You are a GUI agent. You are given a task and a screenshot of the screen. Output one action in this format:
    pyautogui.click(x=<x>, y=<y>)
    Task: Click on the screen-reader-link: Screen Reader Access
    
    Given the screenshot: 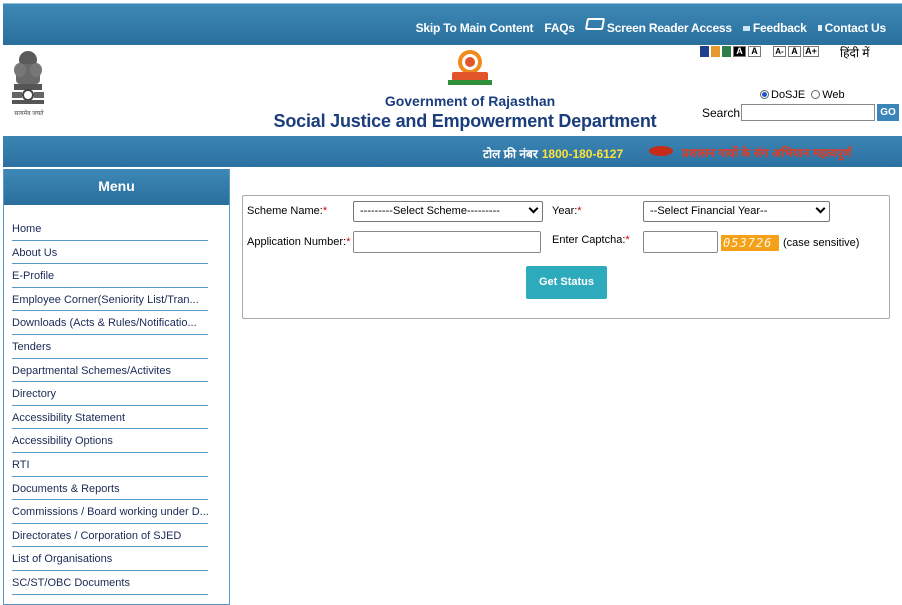 What is the action you would take?
    pyautogui.click(x=658, y=26)
    